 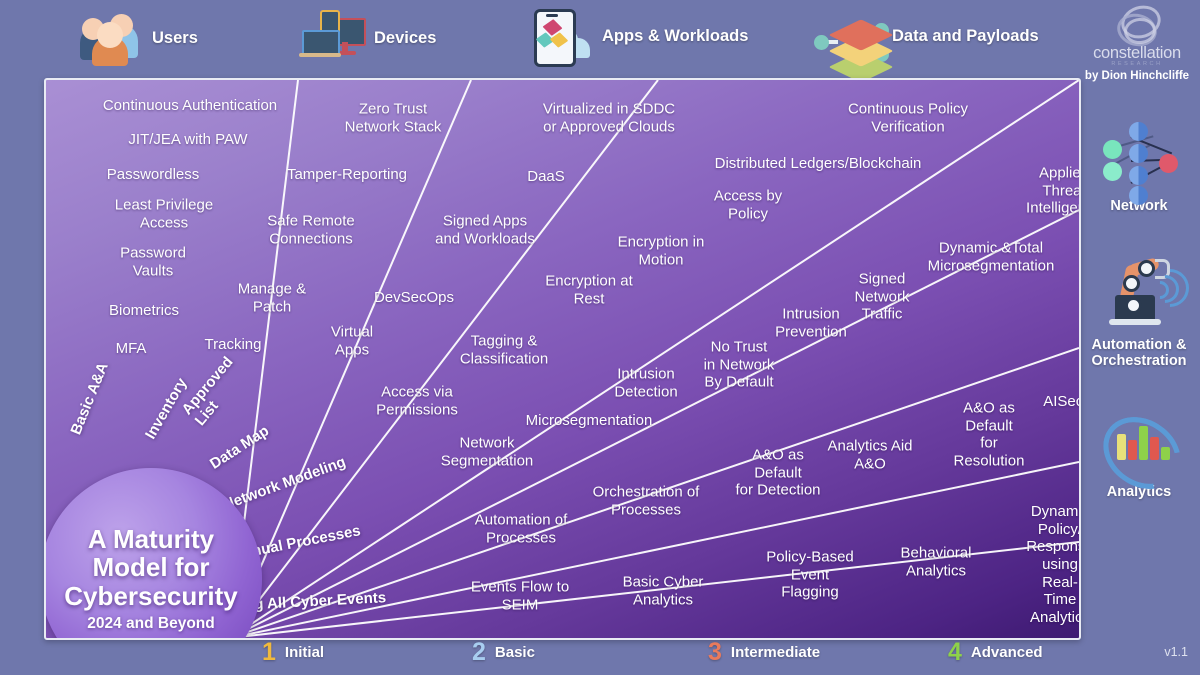 What do you see at coordinates (1139, 25) in the screenshot?
I see `constellation-logo-icon` at bounding box center [1139, 25].